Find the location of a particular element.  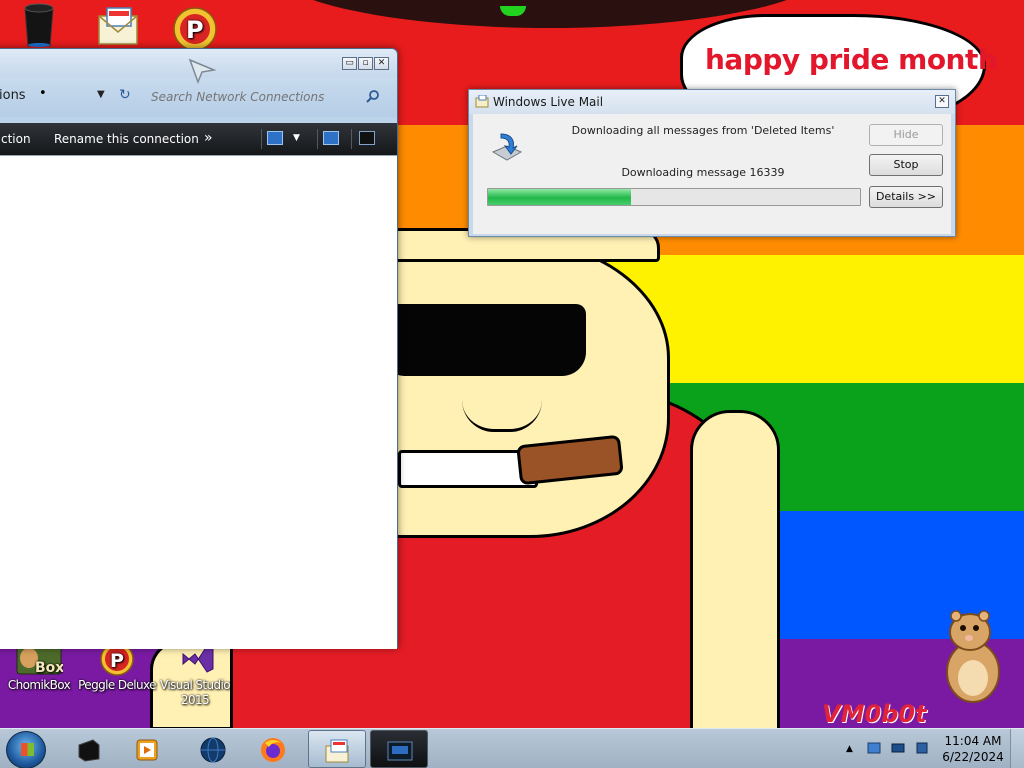

taskbar-item-media-player is located at coordinates (147, 749).